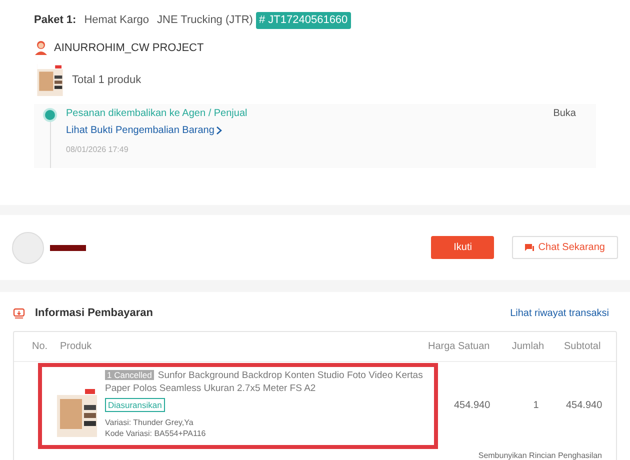 This screenshot has width=630, height=460. What do you see at coordinates (129, 375) in the screenshot?
I see `cancelled-badge: 1 Cancelled` at bounding box center [129, 375].